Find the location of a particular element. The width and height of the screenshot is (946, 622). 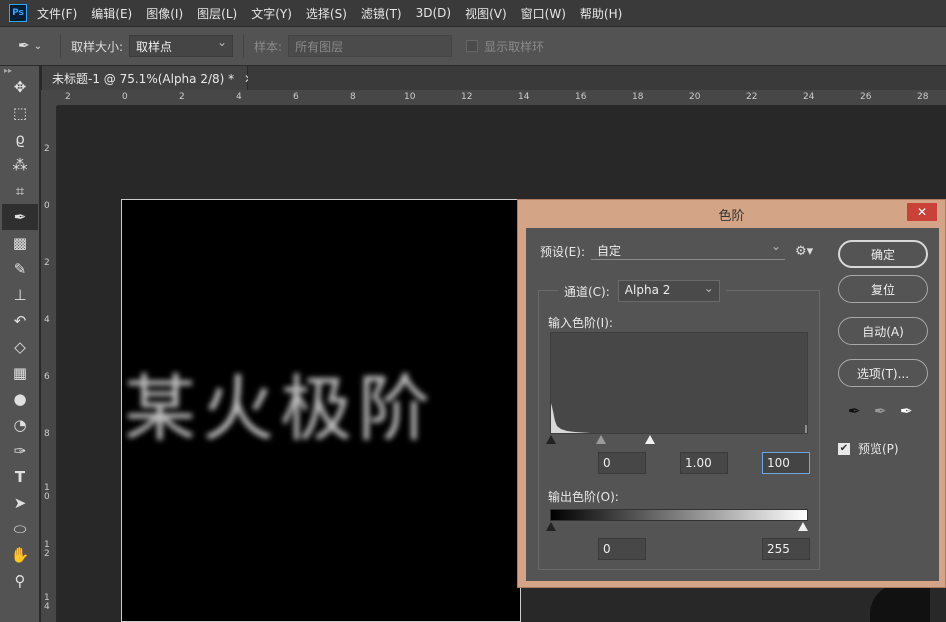

document-tab: 未标题-1 @ 75.1%(Alpha 2/8) * ✕ is located at coordinates (148, 78).